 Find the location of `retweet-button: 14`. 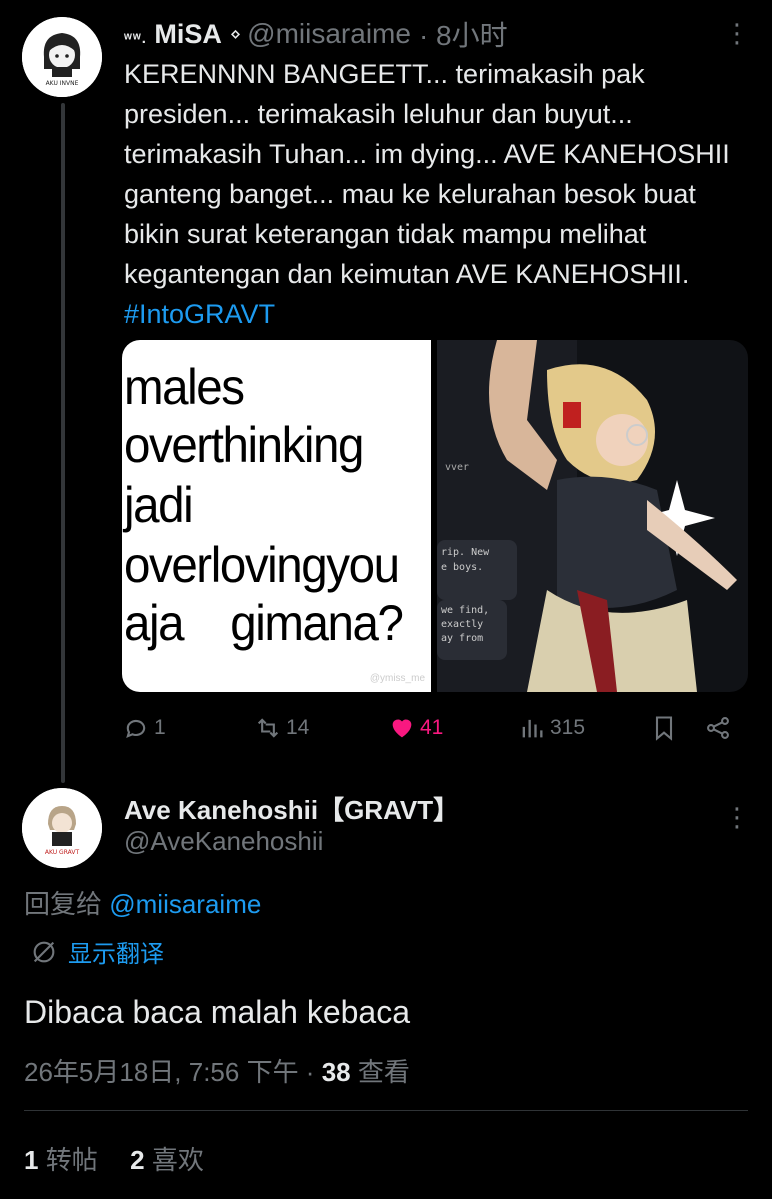

retweet-button: 14 is located at coordinates (281, 728).